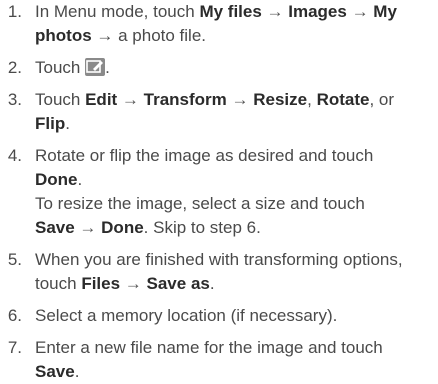 This screenshot has width=438, height=384. Describe the element at coordinates (95, 67) in the screenshot. I see `edit-icon` at that location.